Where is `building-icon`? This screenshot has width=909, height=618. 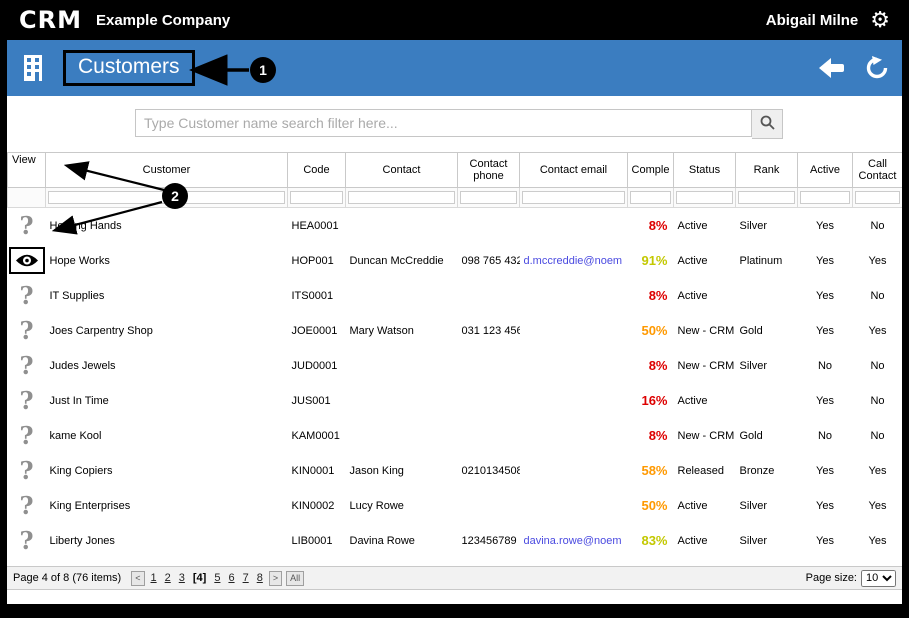
building-icon is located at coordinates (33, 68).